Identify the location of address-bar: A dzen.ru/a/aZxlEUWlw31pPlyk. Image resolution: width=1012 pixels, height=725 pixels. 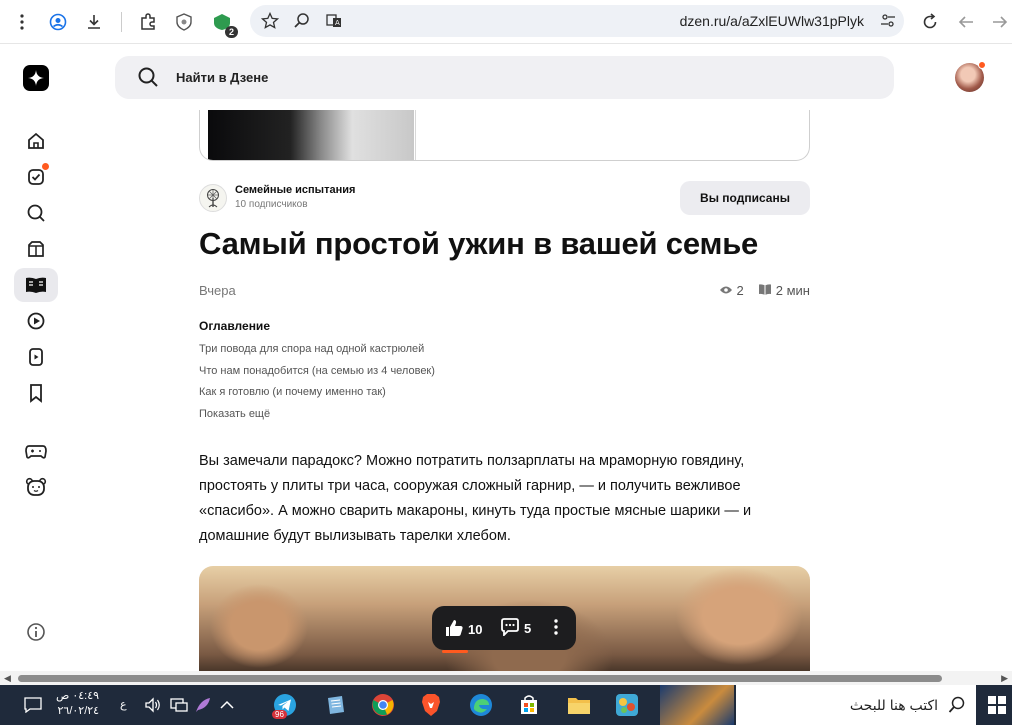
(577, 21).